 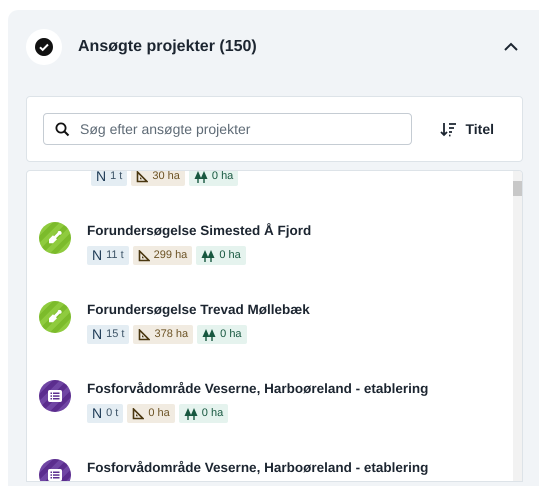 What do you see at coordinates (227, 129) in the screenshot?
I see `search-field: Søg efter ansøgte projekter` at bounding box center [227, 129].